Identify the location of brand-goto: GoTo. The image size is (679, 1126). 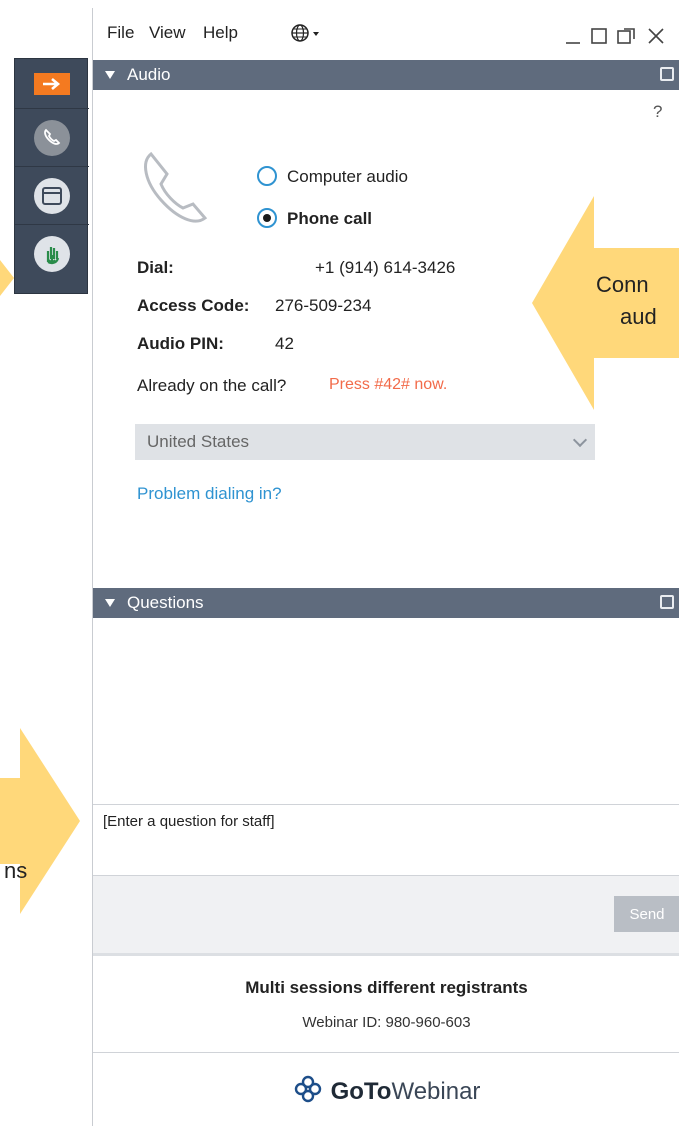
(361, 1091).